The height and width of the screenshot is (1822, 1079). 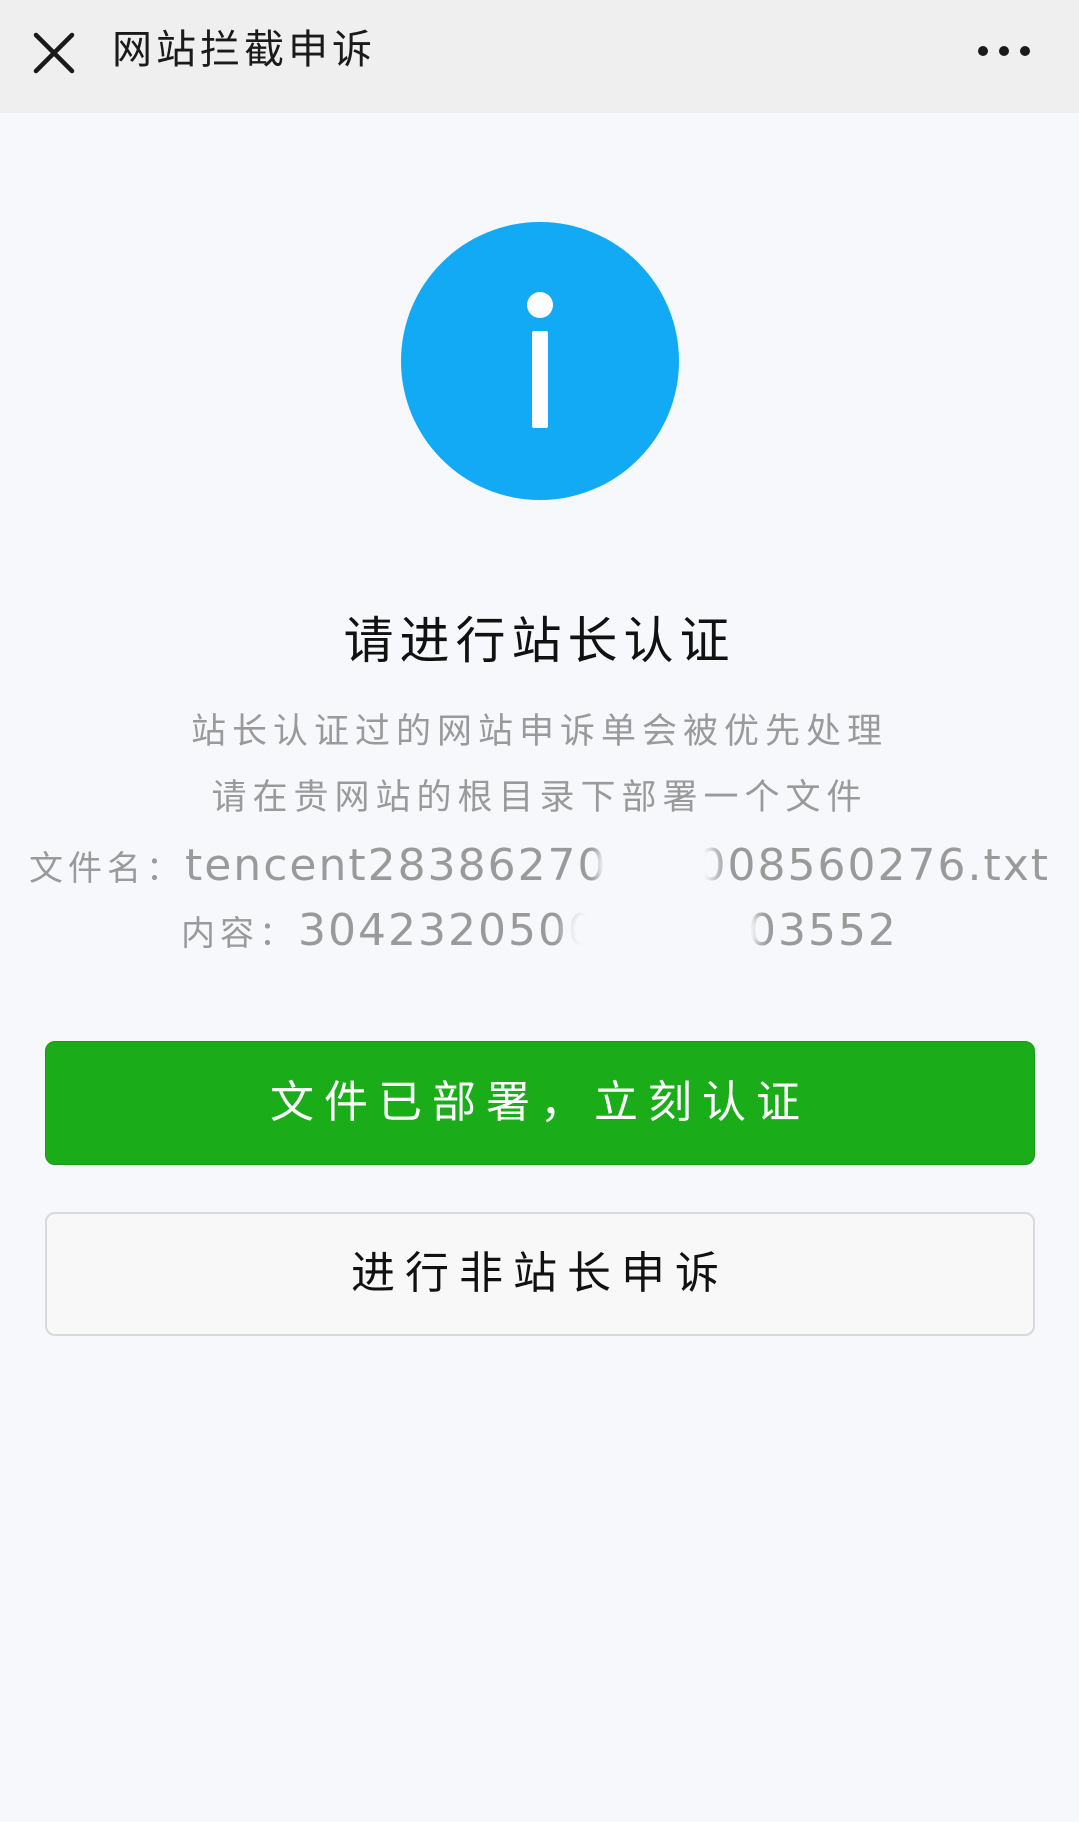 I want to click on close-button, so click(x=54, y=49).